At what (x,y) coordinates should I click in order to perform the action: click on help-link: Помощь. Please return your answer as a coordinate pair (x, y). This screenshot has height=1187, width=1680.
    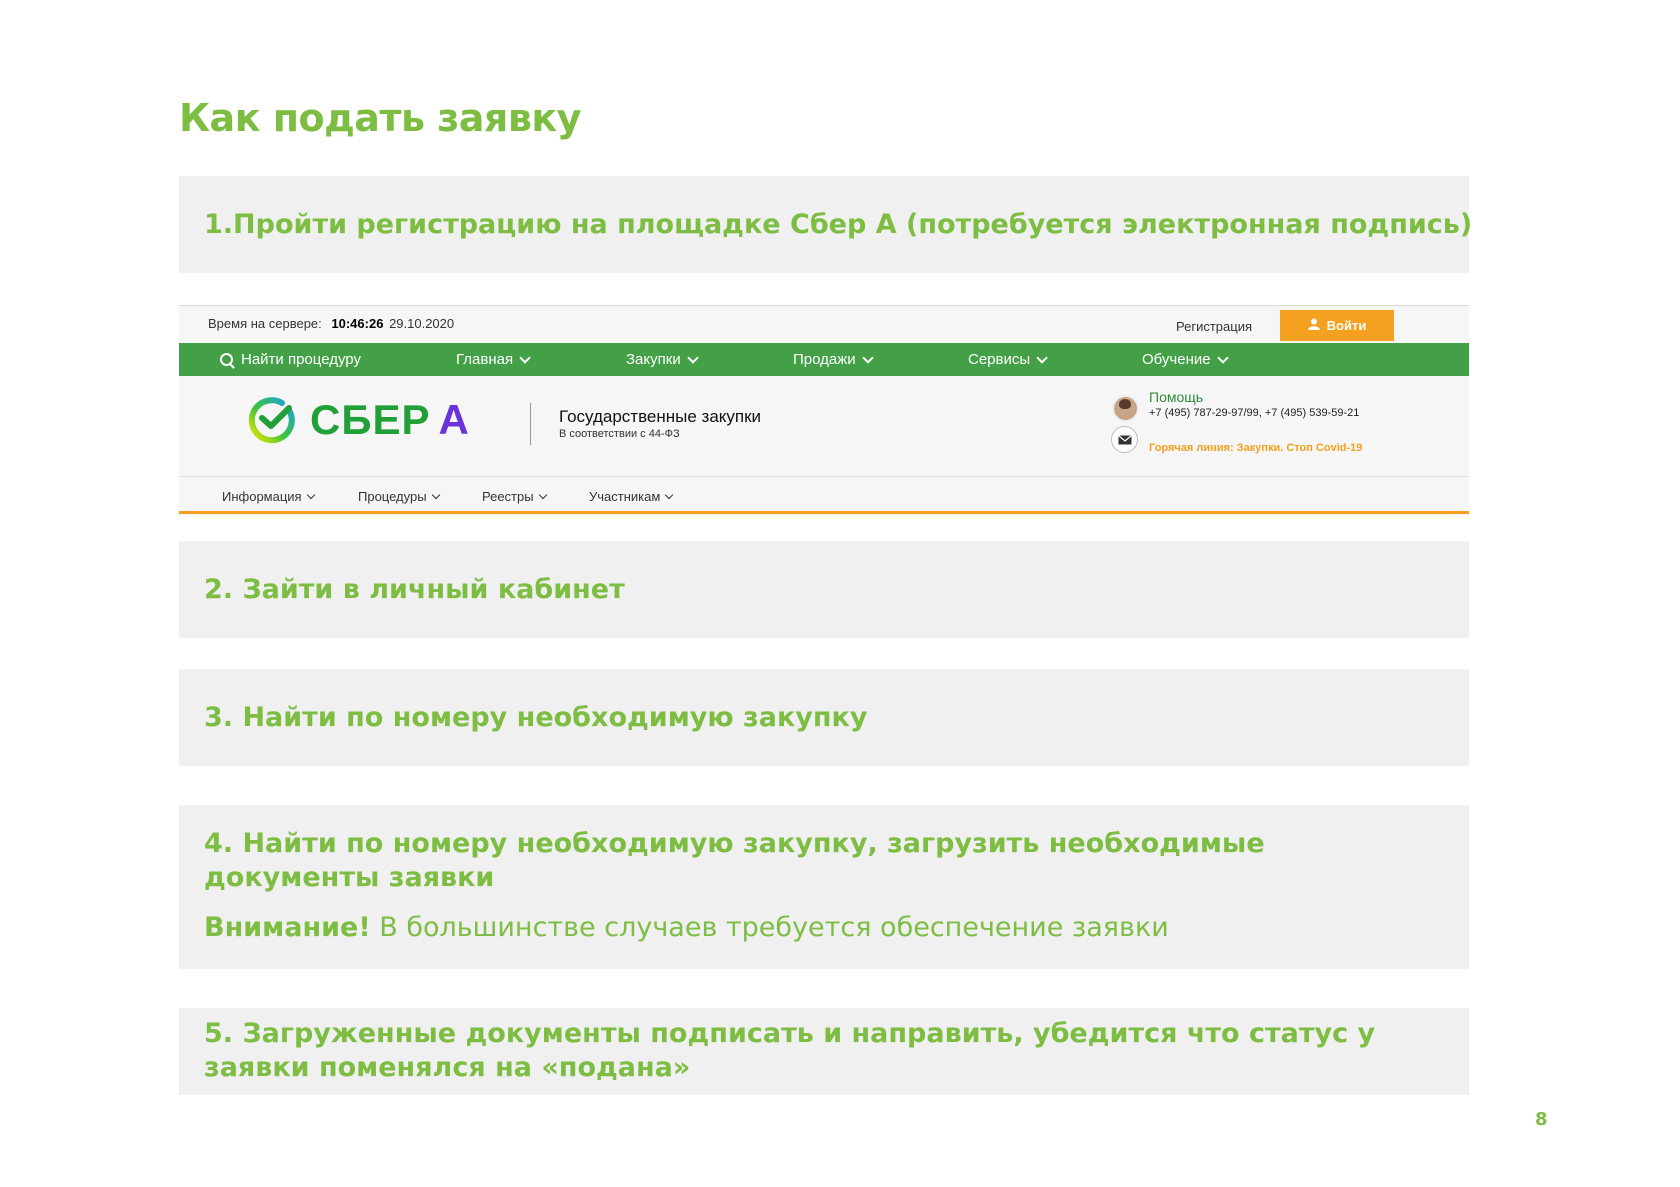
    Looking at the image, I should click on (1176, 397).